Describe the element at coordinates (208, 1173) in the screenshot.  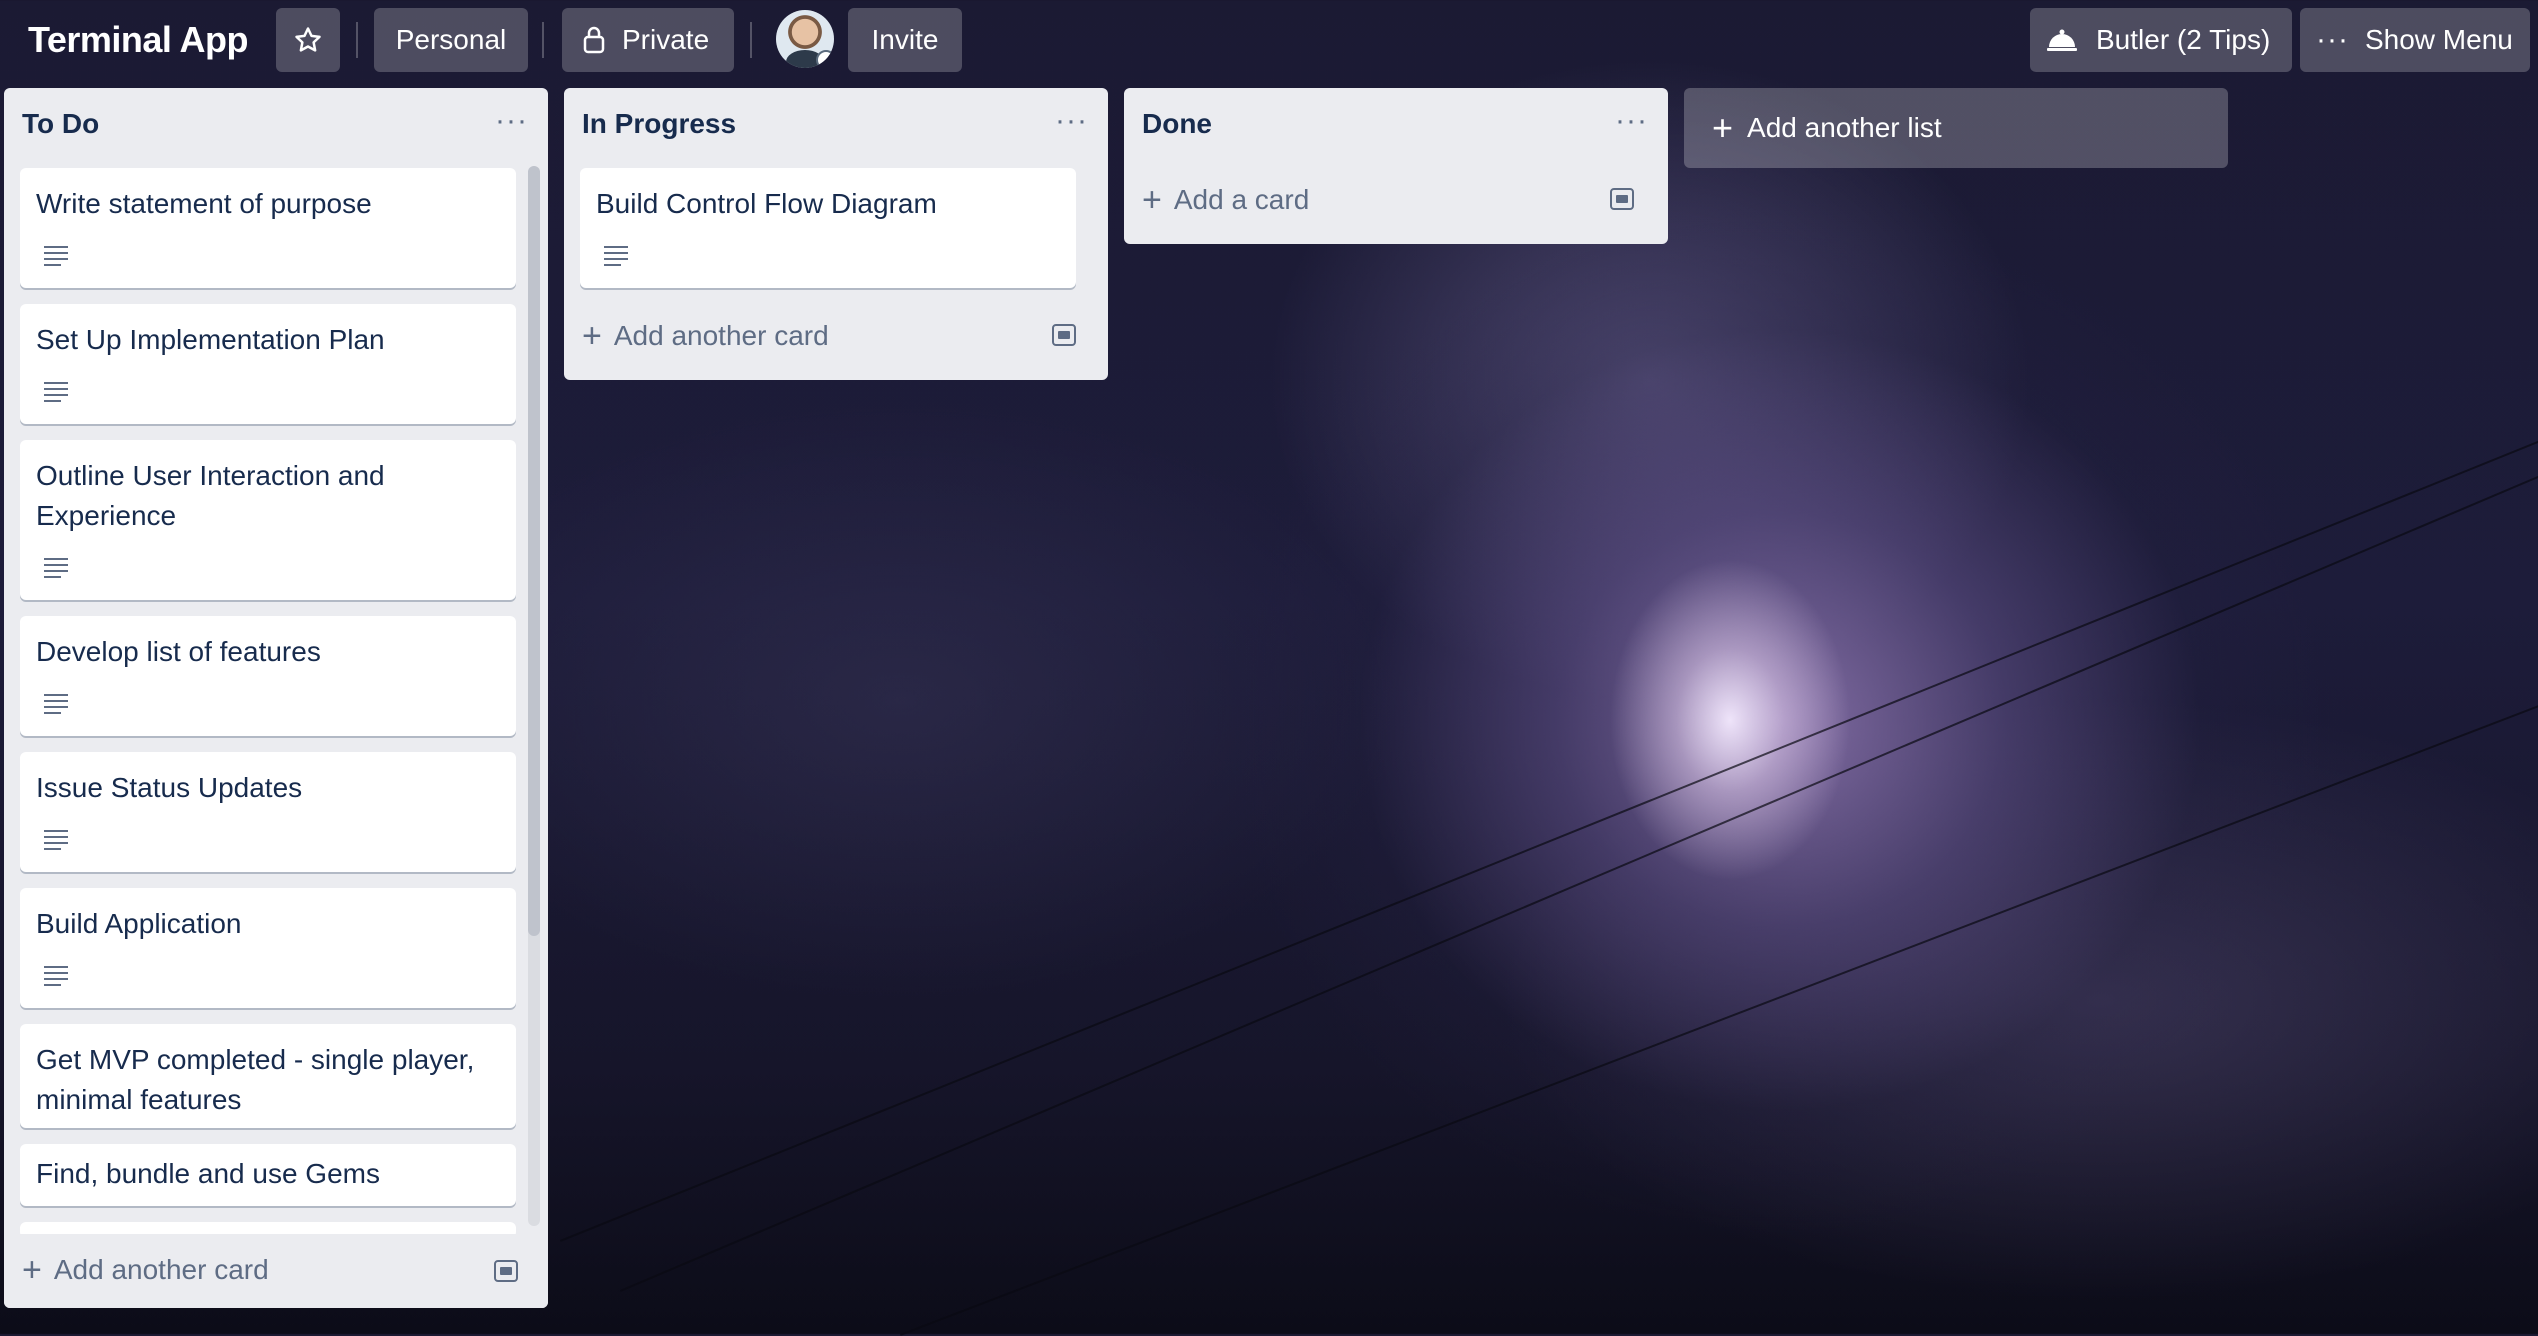
I see `card-title: Find, bundle and use Gems` at that location.